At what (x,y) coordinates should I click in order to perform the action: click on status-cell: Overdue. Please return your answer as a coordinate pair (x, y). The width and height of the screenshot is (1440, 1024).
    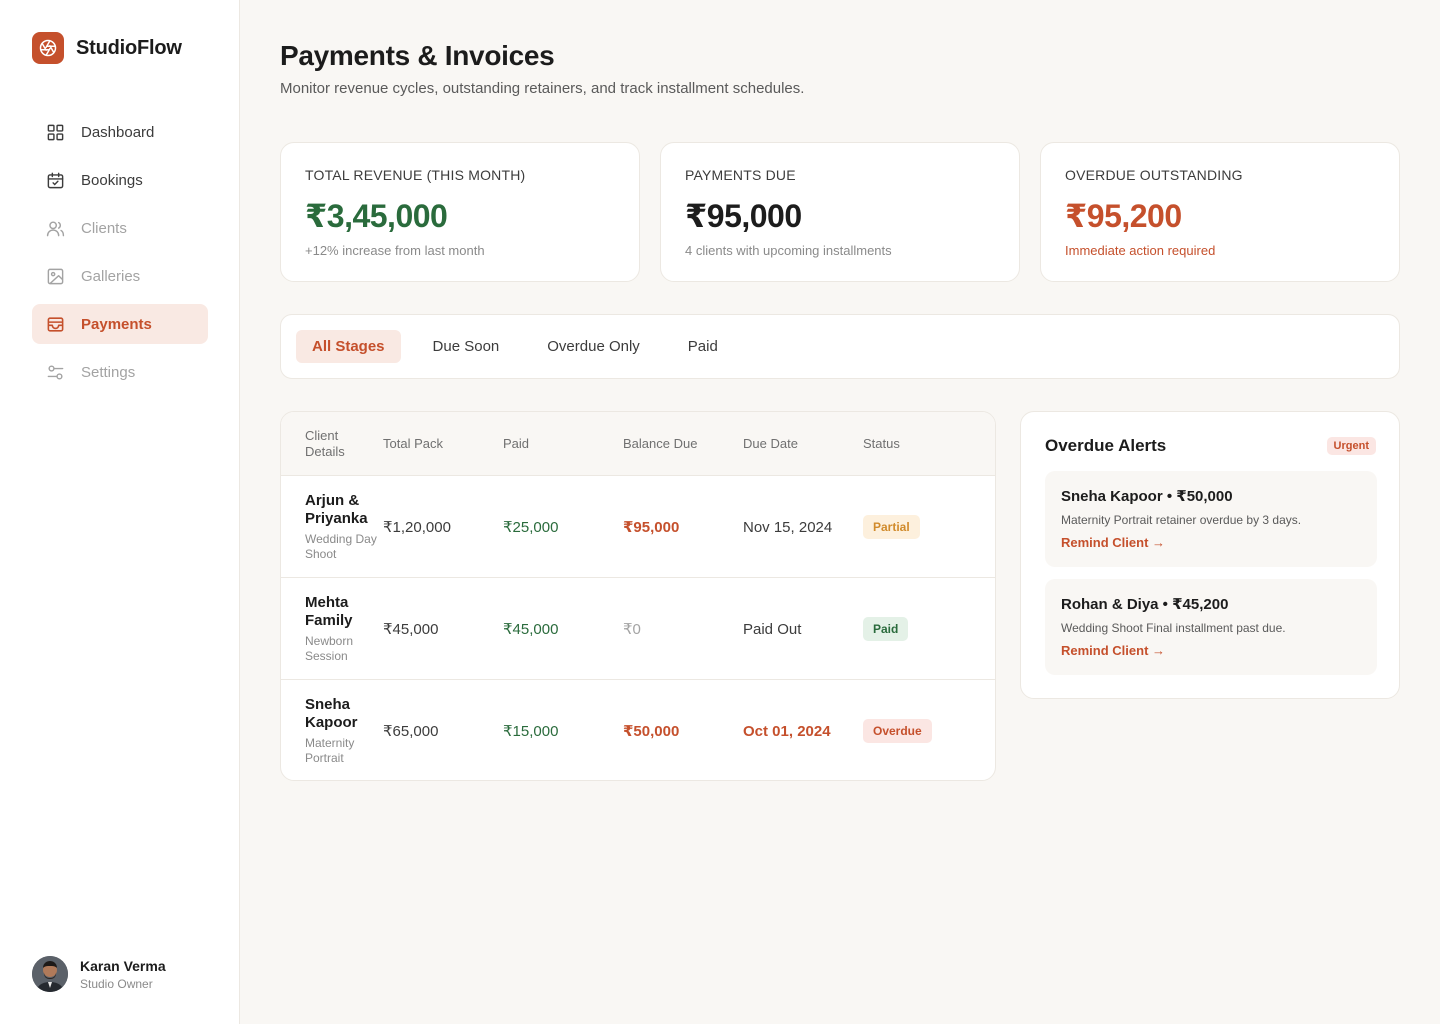
    Looking at the image, I should click on (897, 730).